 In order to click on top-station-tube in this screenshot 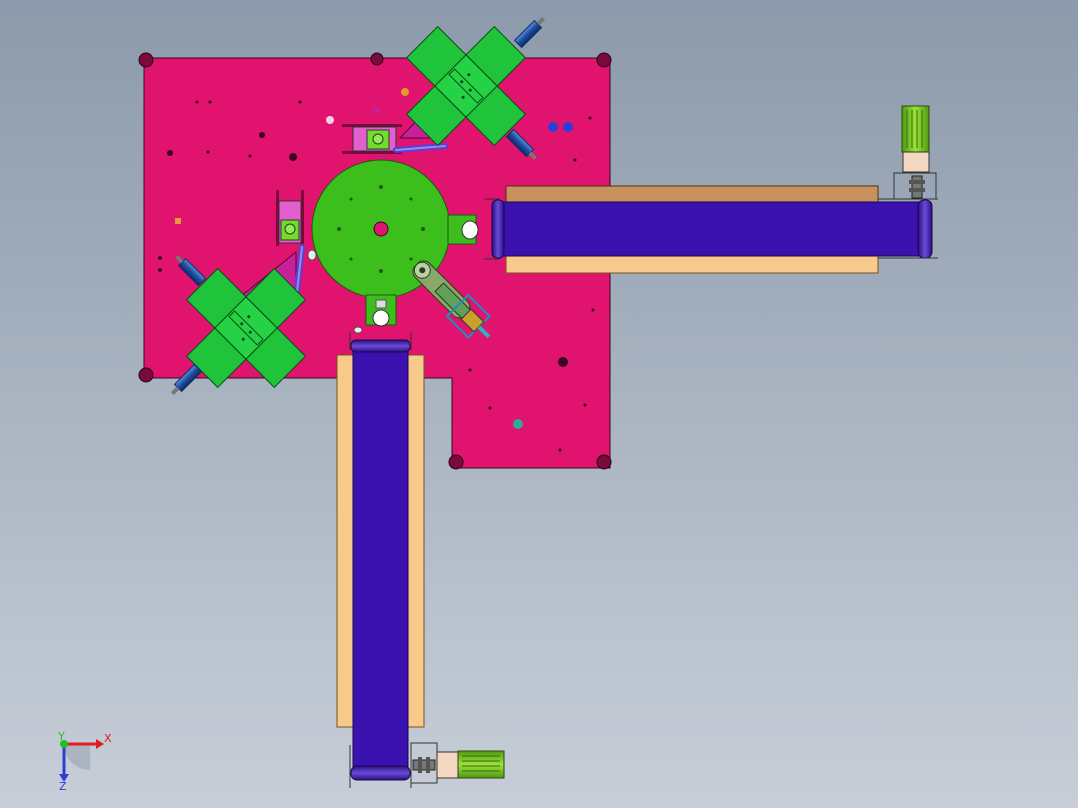, I will do `click(420, 148)`.